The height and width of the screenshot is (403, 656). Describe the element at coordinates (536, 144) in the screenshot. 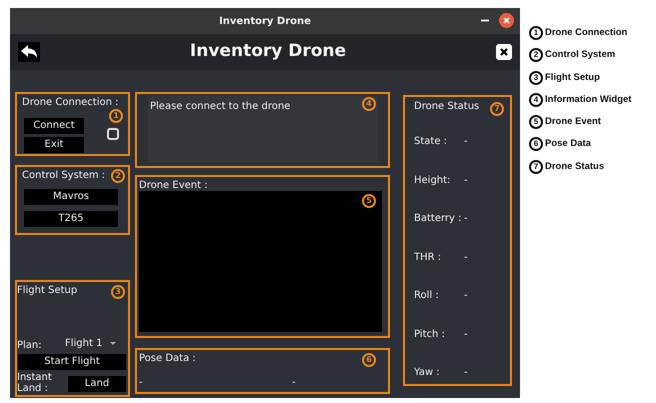

I see `legend-number: 6` at that location.